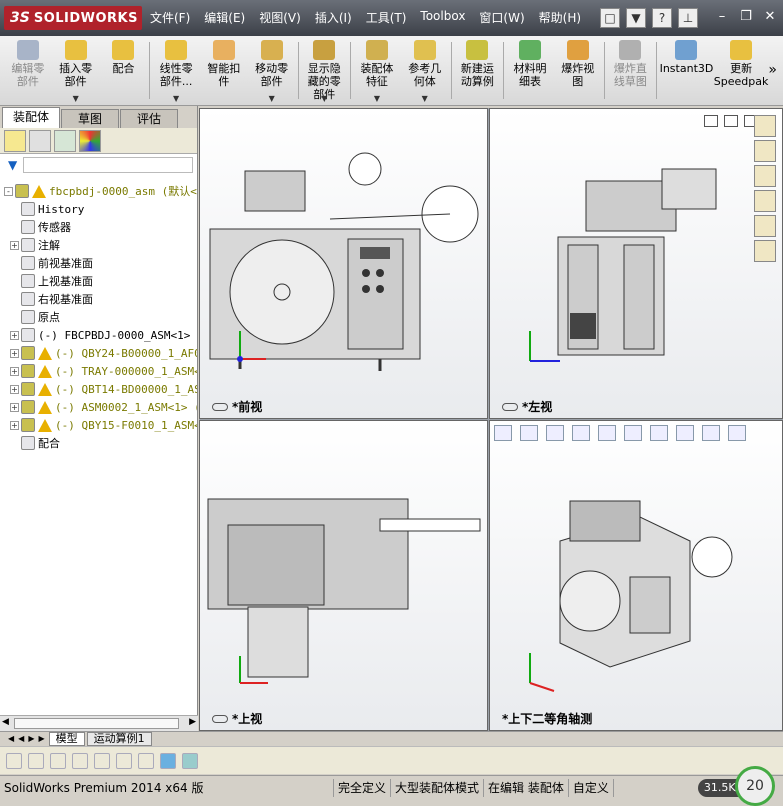 This screenshot has height=806, width=783. I want to click on dimension-icon, so click(124, 760).